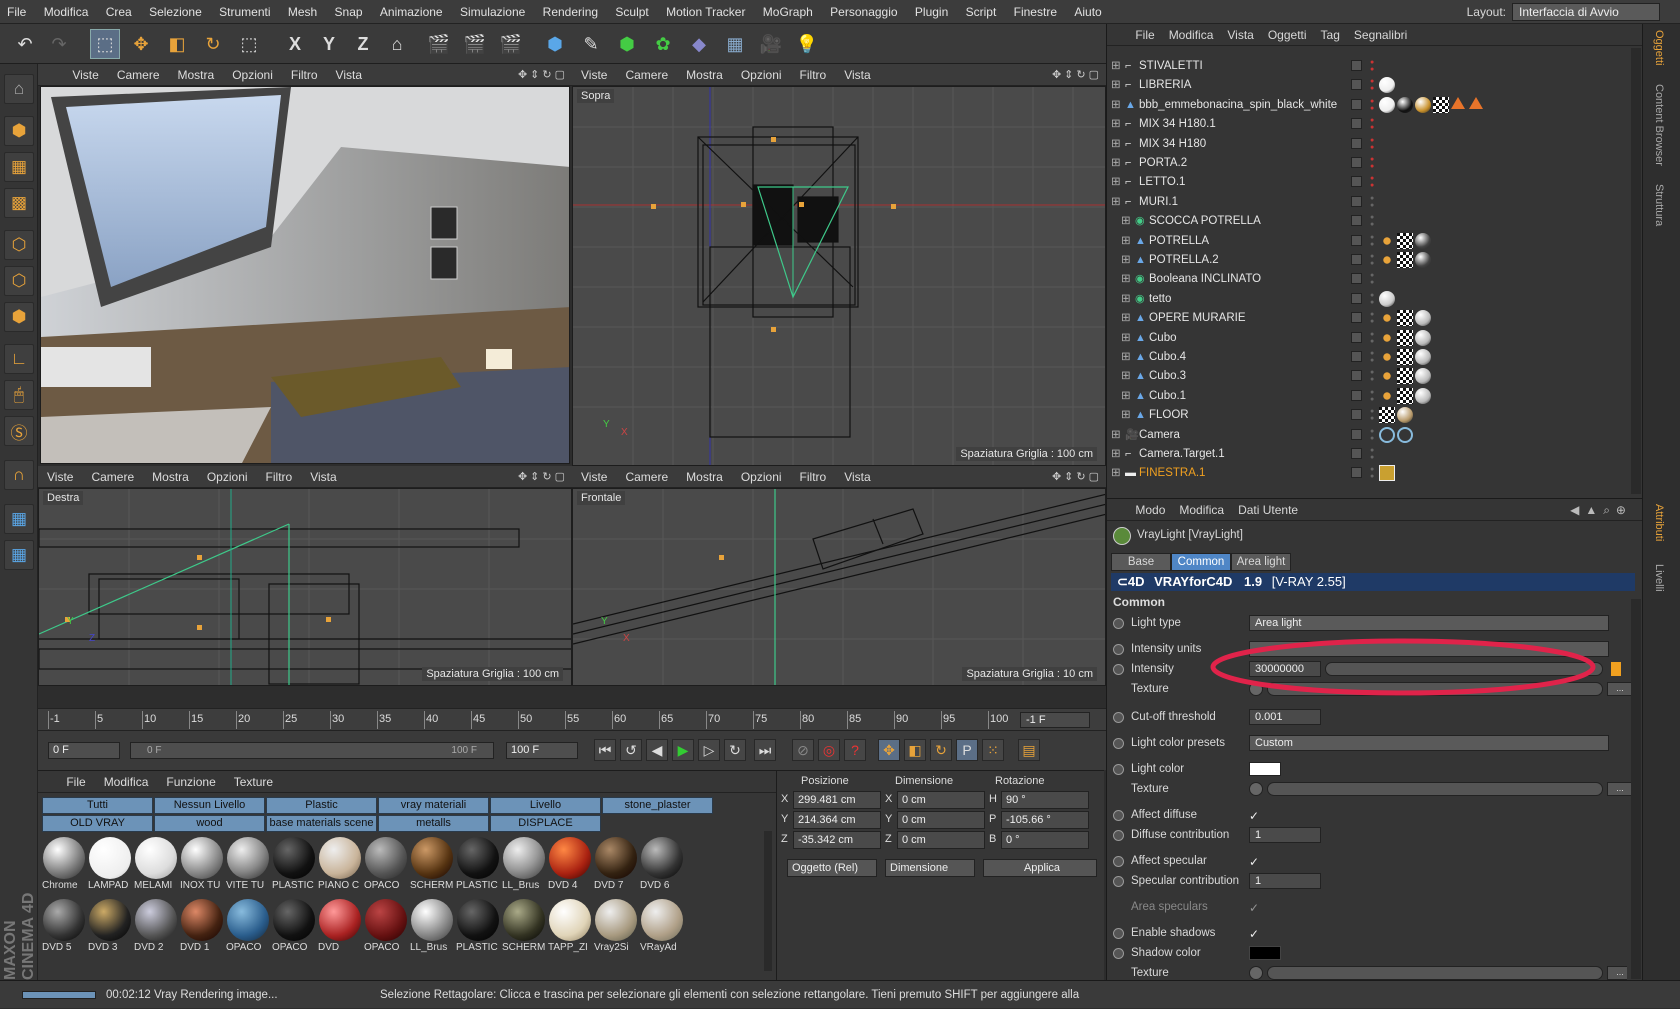  Describe the element at coordinates (1616, 669) in the screenshot. I see `intensity-keyframe` at that location.